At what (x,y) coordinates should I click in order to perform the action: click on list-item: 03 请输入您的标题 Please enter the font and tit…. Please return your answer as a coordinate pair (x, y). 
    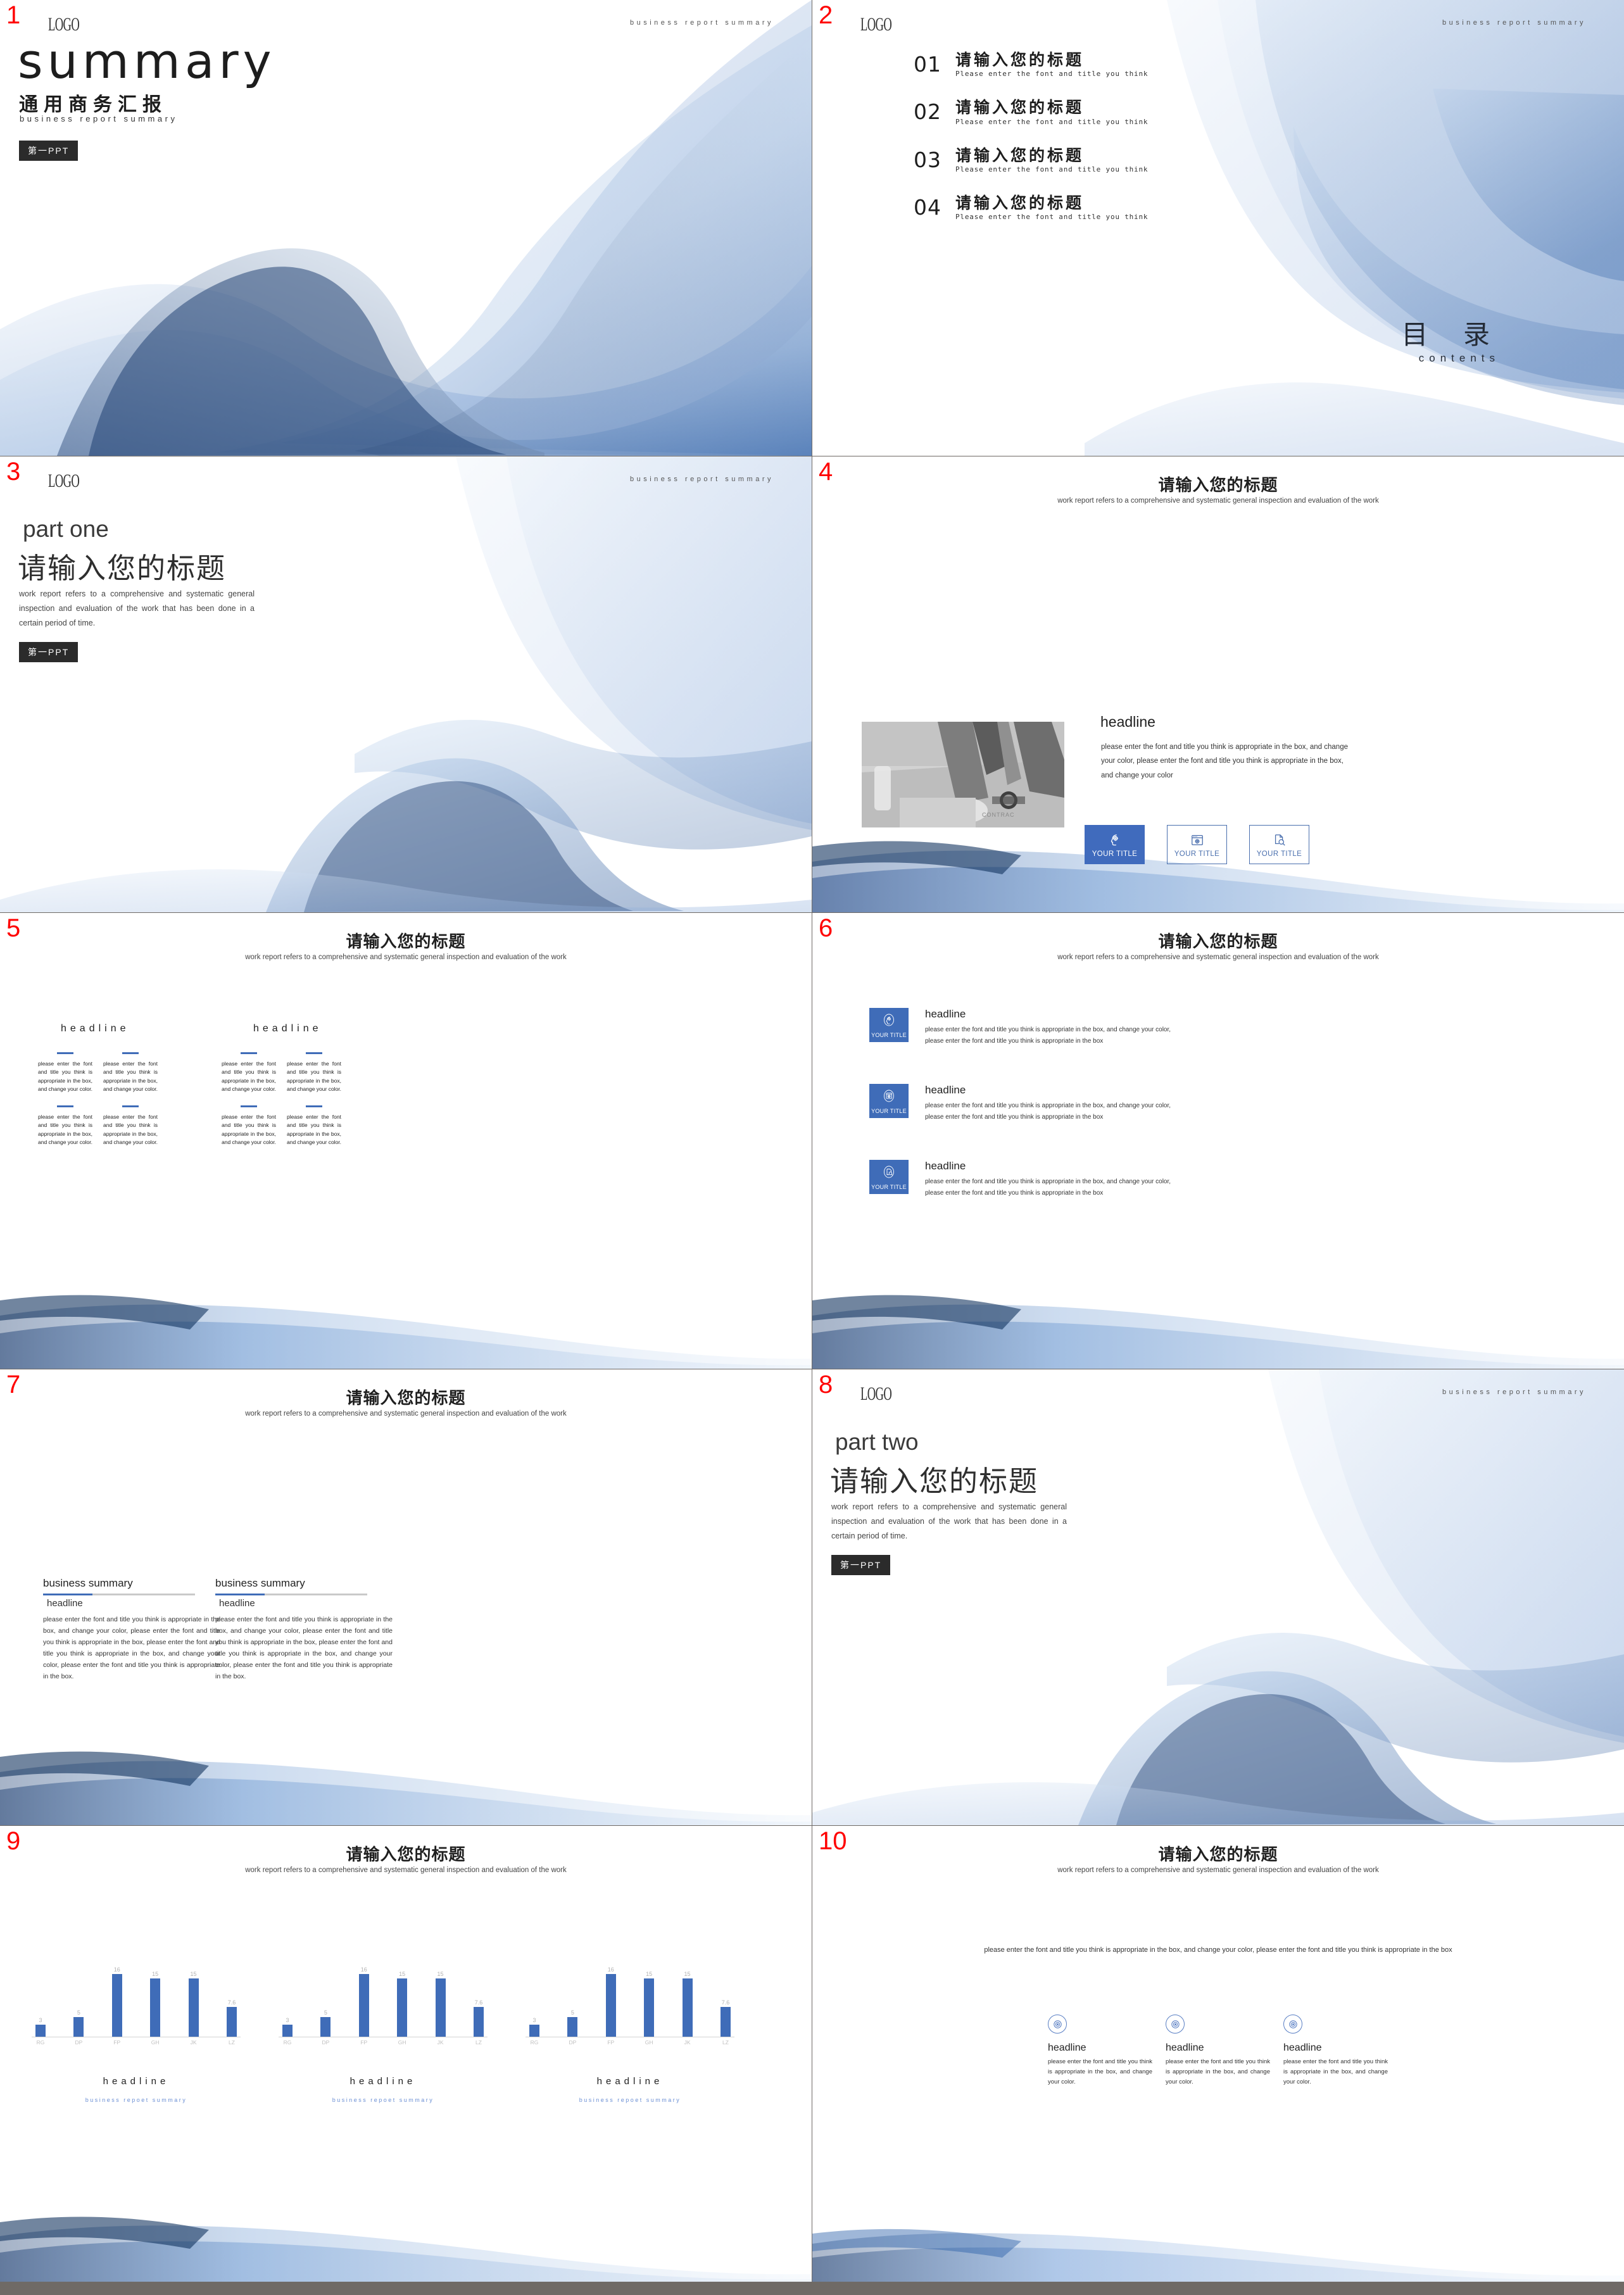
    Looking at the image, I should click on (1031, 160).